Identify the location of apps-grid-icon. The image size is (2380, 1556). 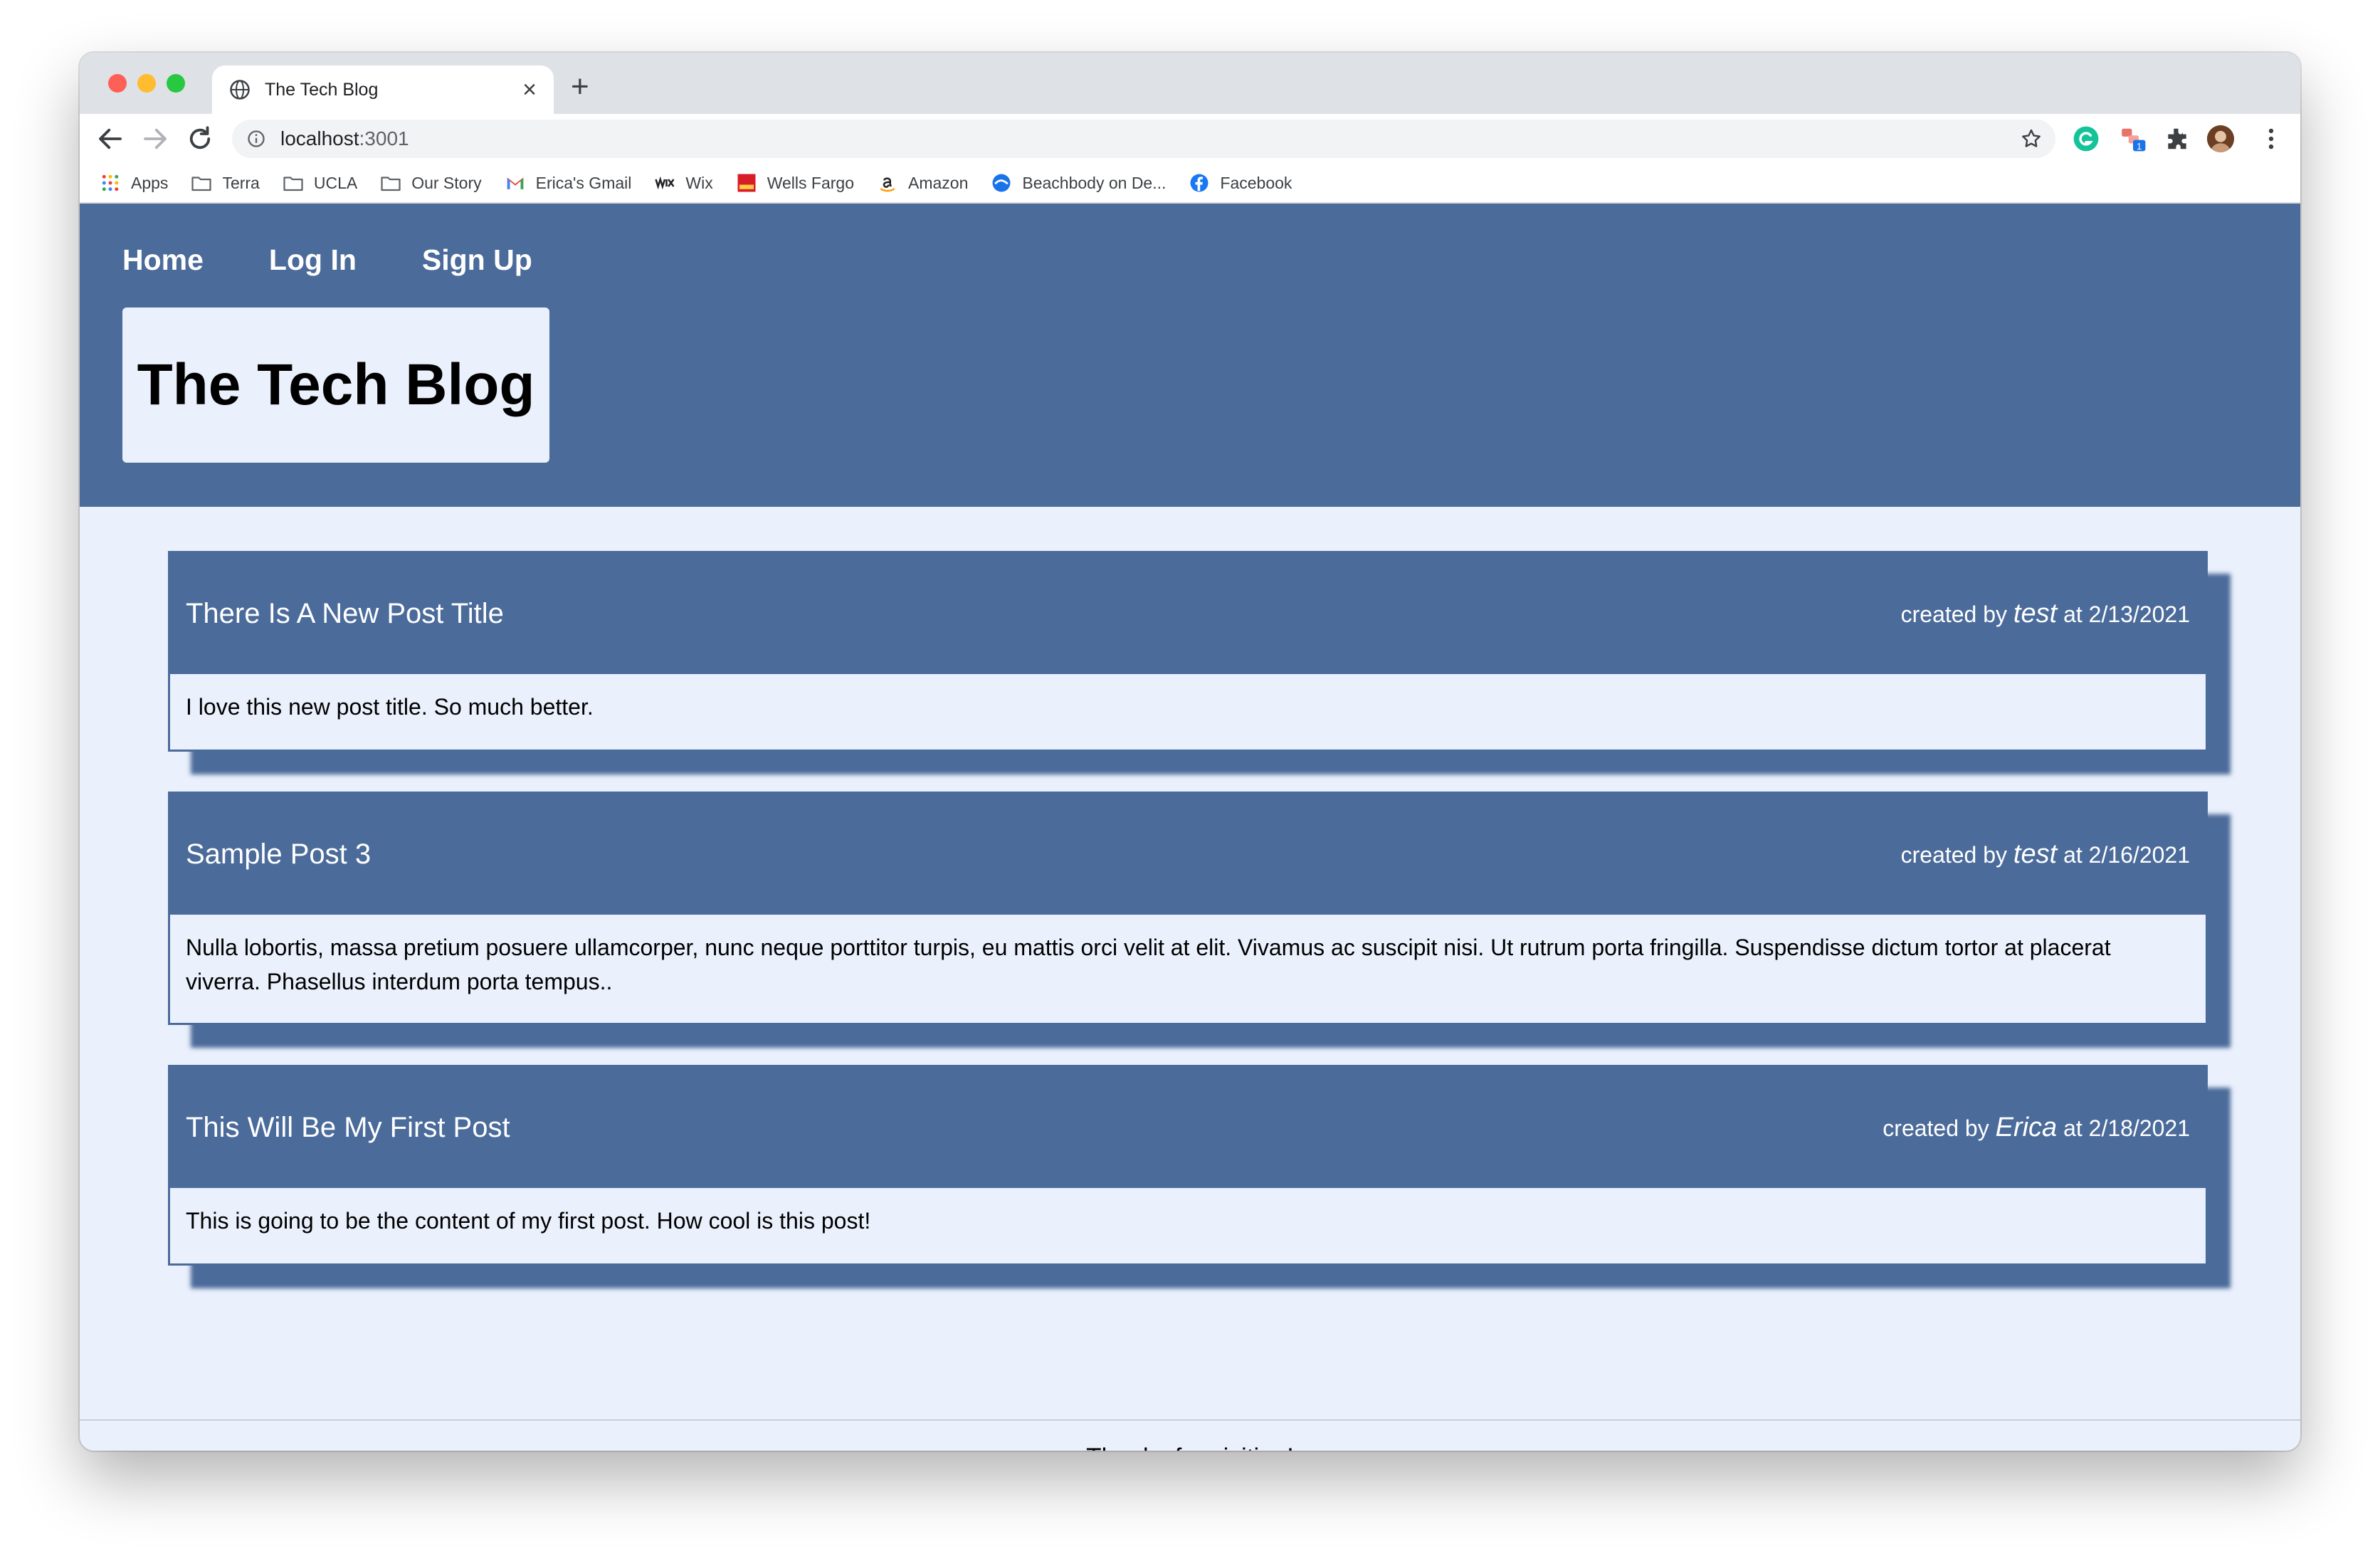
(110, 182).